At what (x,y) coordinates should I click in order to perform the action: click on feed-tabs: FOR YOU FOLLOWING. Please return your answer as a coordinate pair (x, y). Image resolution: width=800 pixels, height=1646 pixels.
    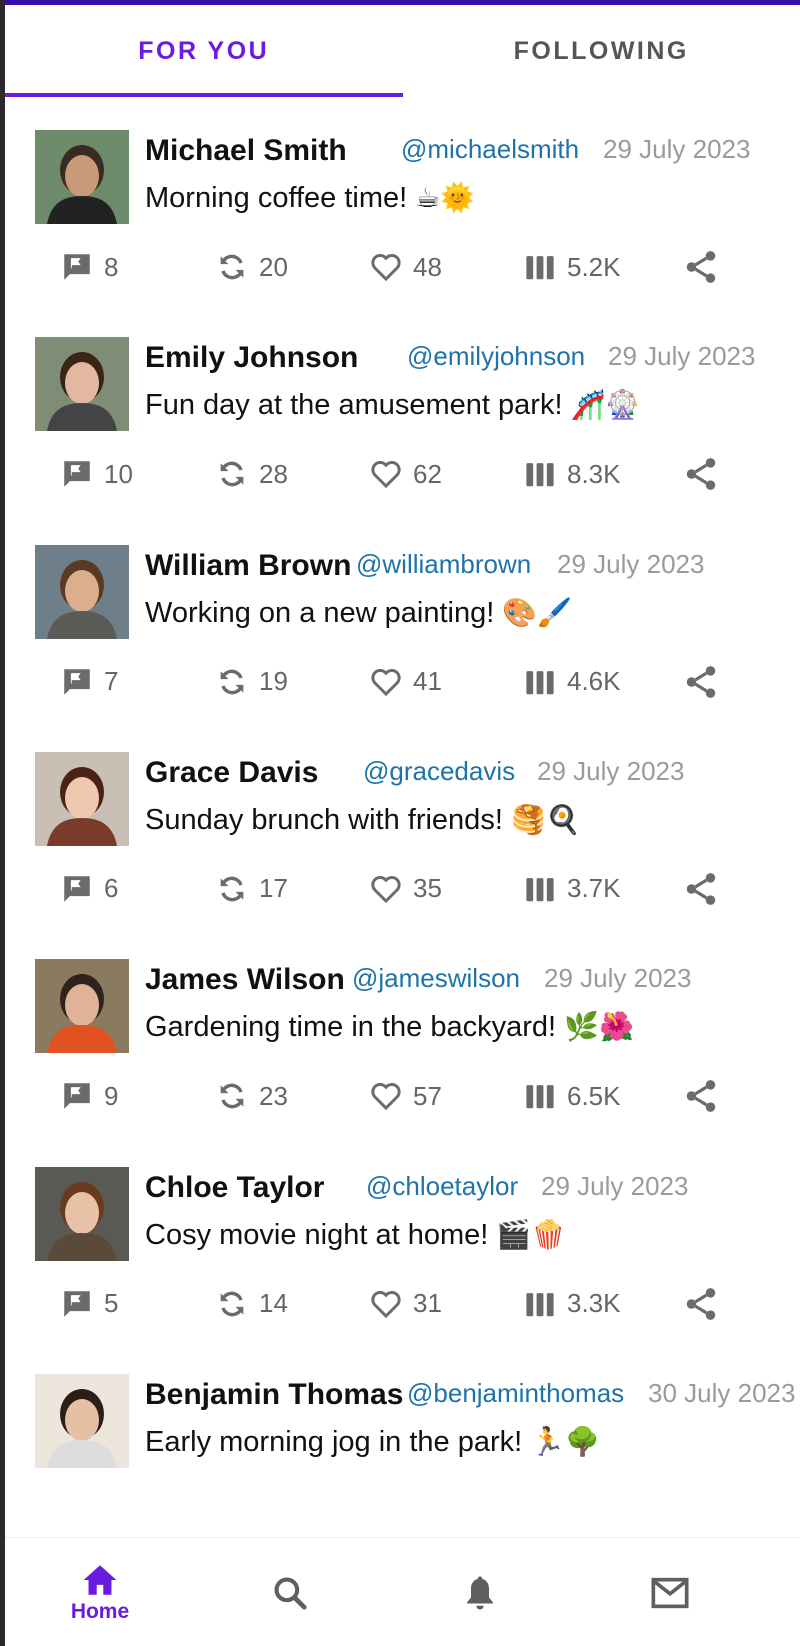
    Looking at the image, I should click on (402, 51).